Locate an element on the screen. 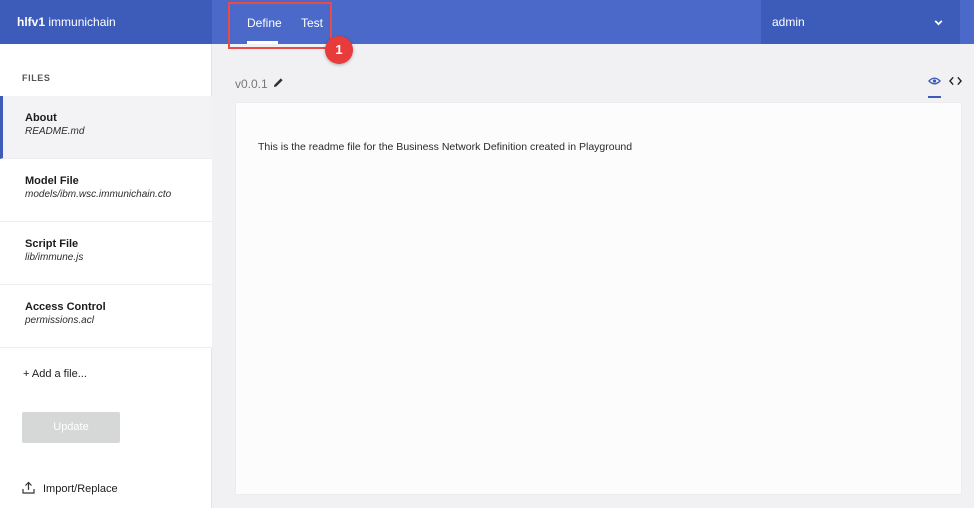 The width and height of the screenshot is (974, 508). files-heading: FILES is located at coordinates (36, 78).